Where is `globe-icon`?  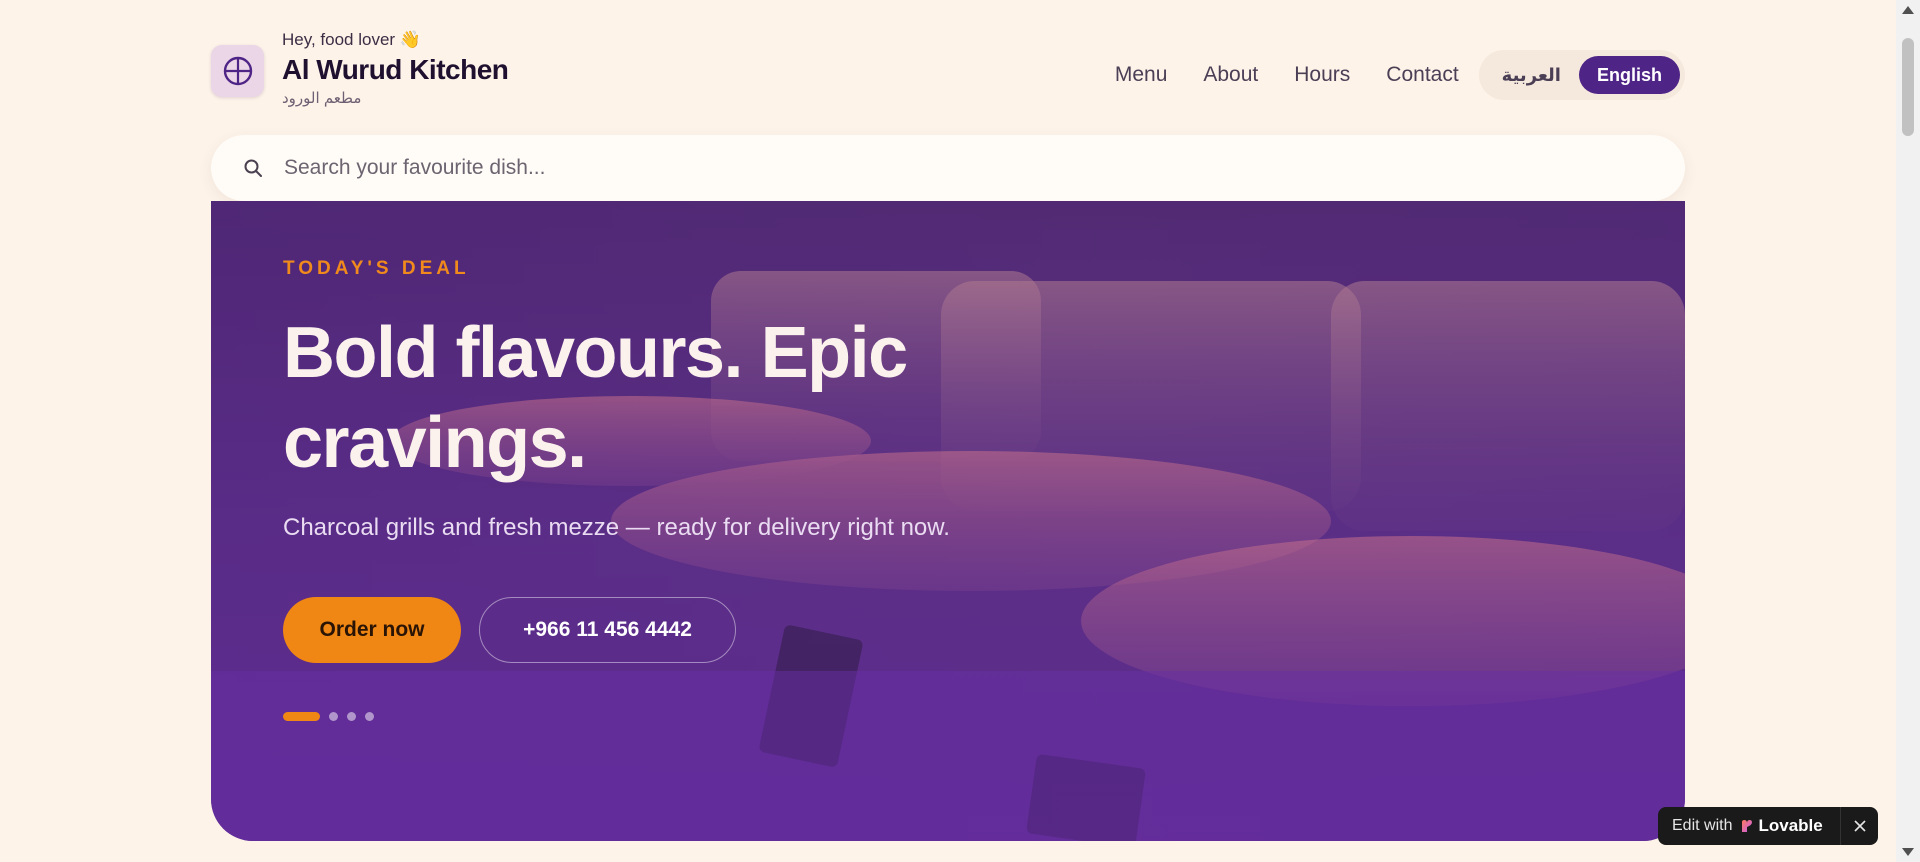
globe-icon is located at coordinates (237, 71).